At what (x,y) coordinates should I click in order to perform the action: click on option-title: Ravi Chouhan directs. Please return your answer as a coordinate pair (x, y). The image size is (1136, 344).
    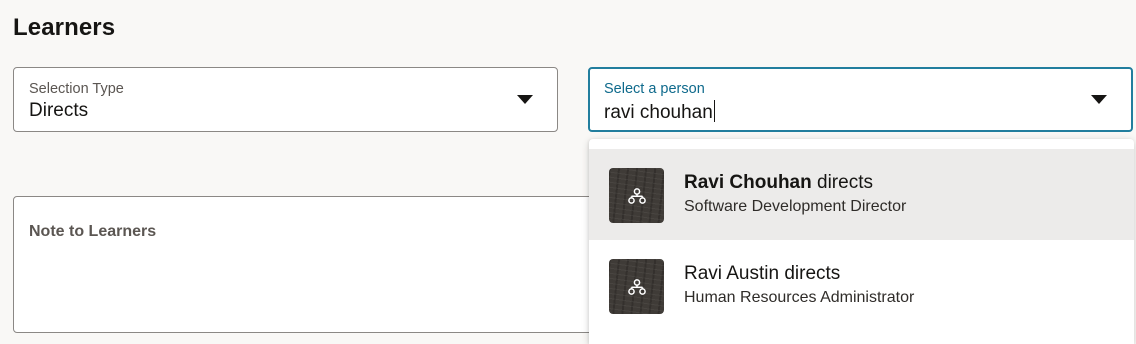
    Looking at the image, I should click on (778, 183).